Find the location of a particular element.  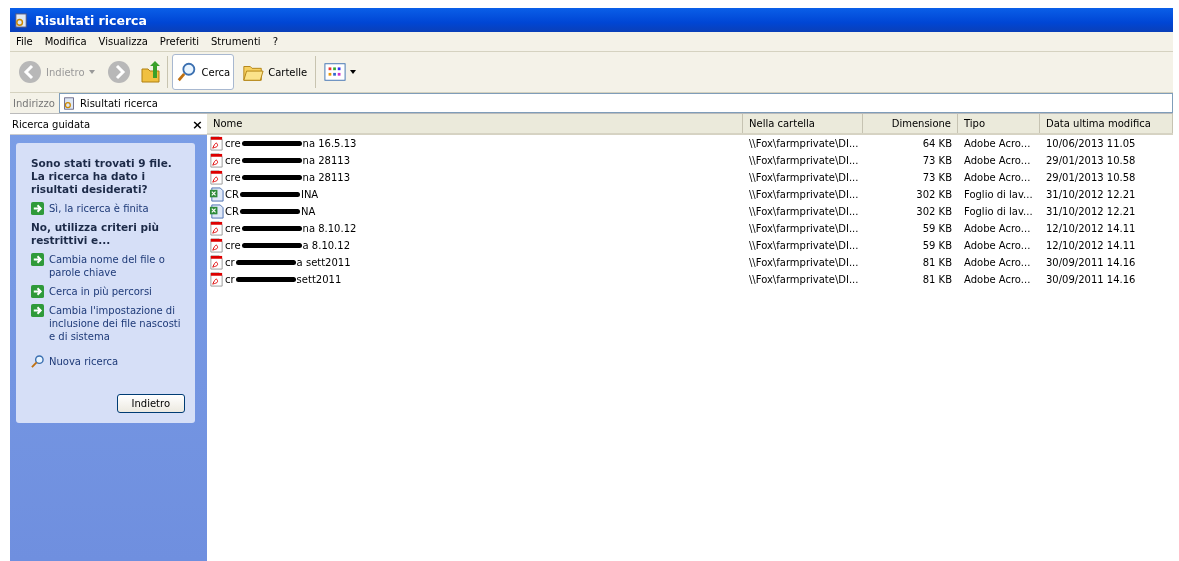

menu-item: ? is located at coordinates (275, 41).